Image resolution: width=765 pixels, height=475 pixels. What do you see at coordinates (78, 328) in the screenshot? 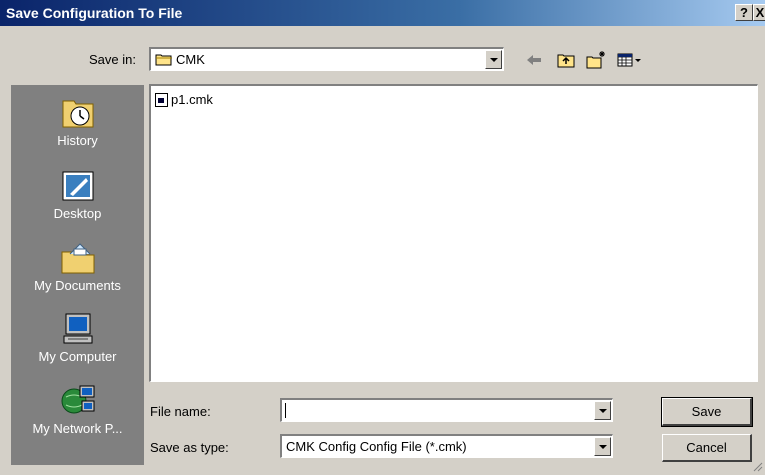
I see `my-computer-icon` at bounding box center [78, 328].